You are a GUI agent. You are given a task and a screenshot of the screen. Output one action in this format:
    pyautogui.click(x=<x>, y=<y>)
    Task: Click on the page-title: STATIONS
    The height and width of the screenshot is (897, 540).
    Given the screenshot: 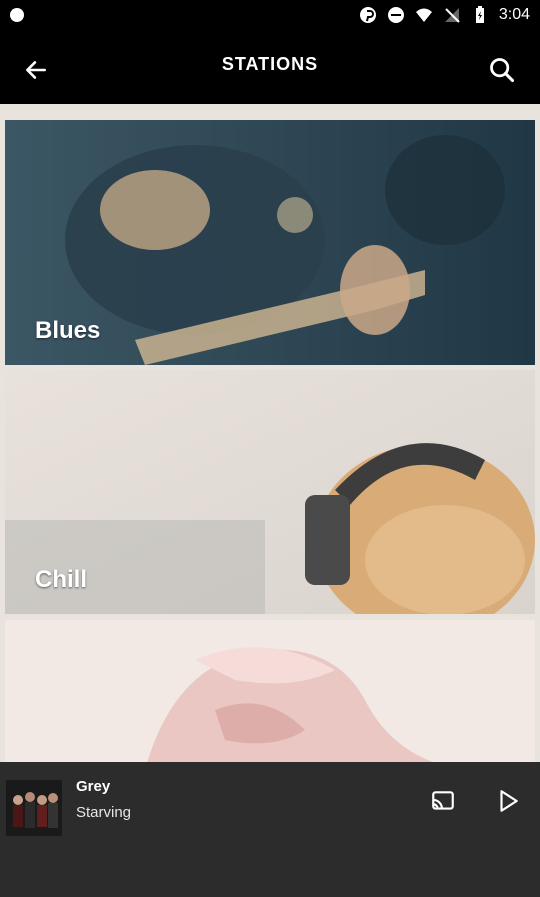 What is the action you would take?
    pyautogui.click(x=270, y=64)
    